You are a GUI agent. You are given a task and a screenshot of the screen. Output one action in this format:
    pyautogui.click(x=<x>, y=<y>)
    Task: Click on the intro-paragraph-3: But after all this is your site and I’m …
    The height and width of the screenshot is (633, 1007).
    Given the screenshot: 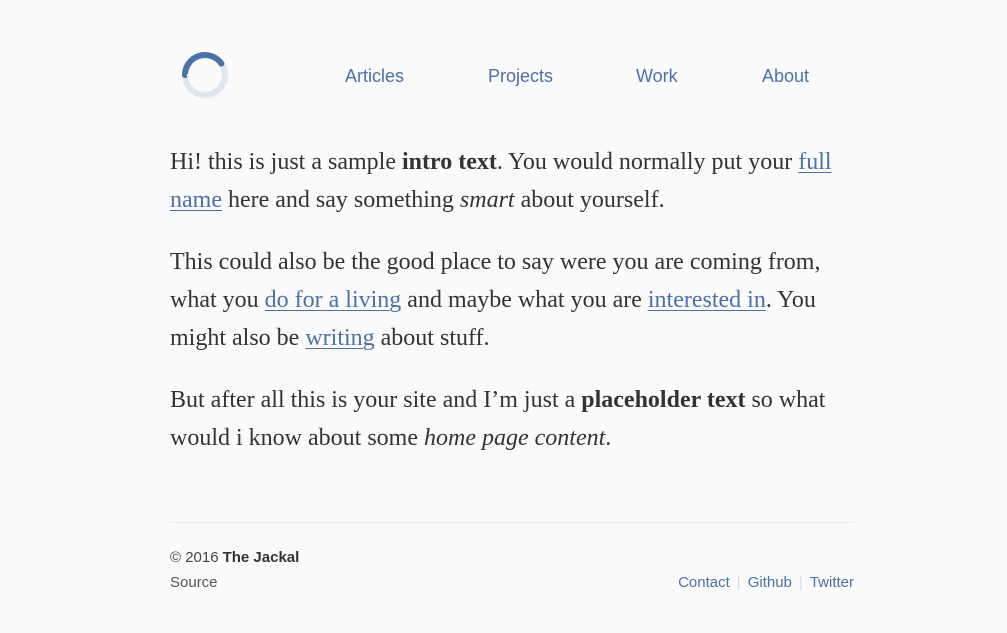 What is the action you would take?
    pyautogui.click(x=515, y=419)
    